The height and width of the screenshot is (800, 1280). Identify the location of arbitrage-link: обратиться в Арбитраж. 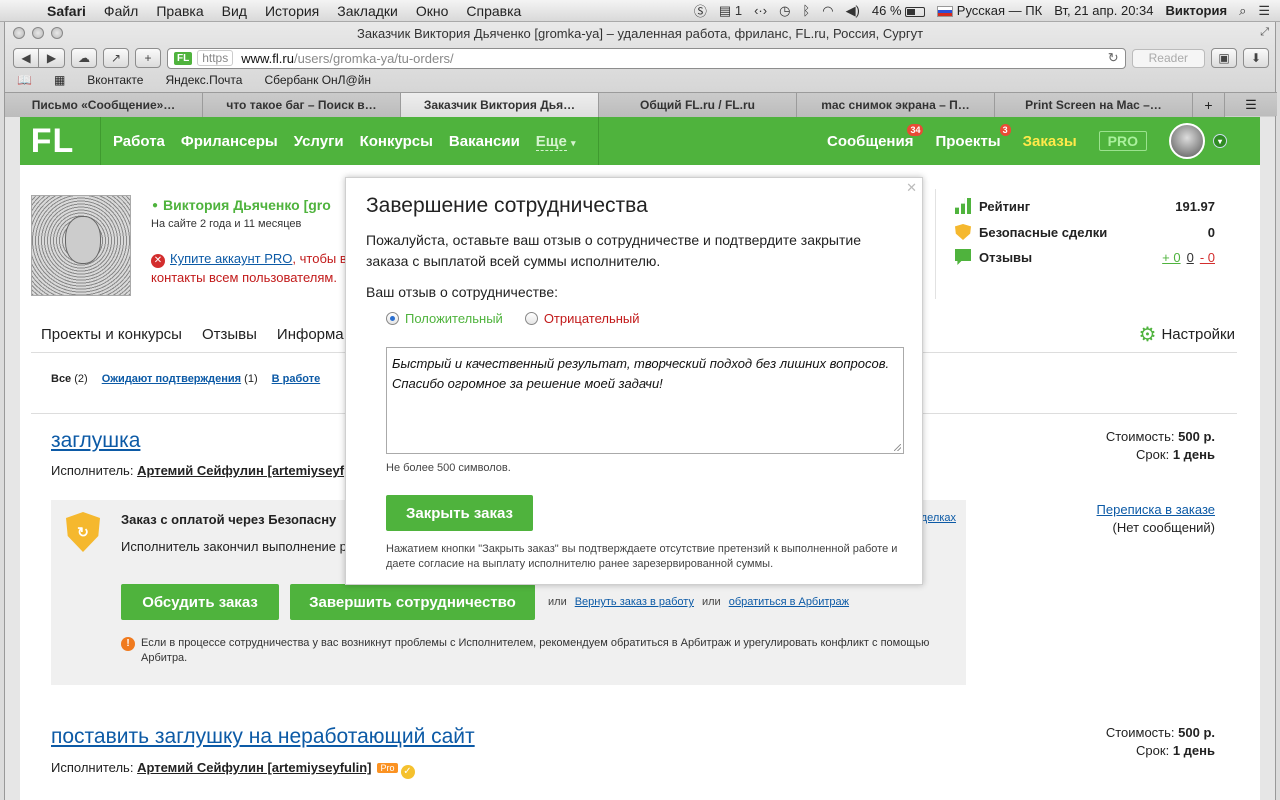
(789, 602).